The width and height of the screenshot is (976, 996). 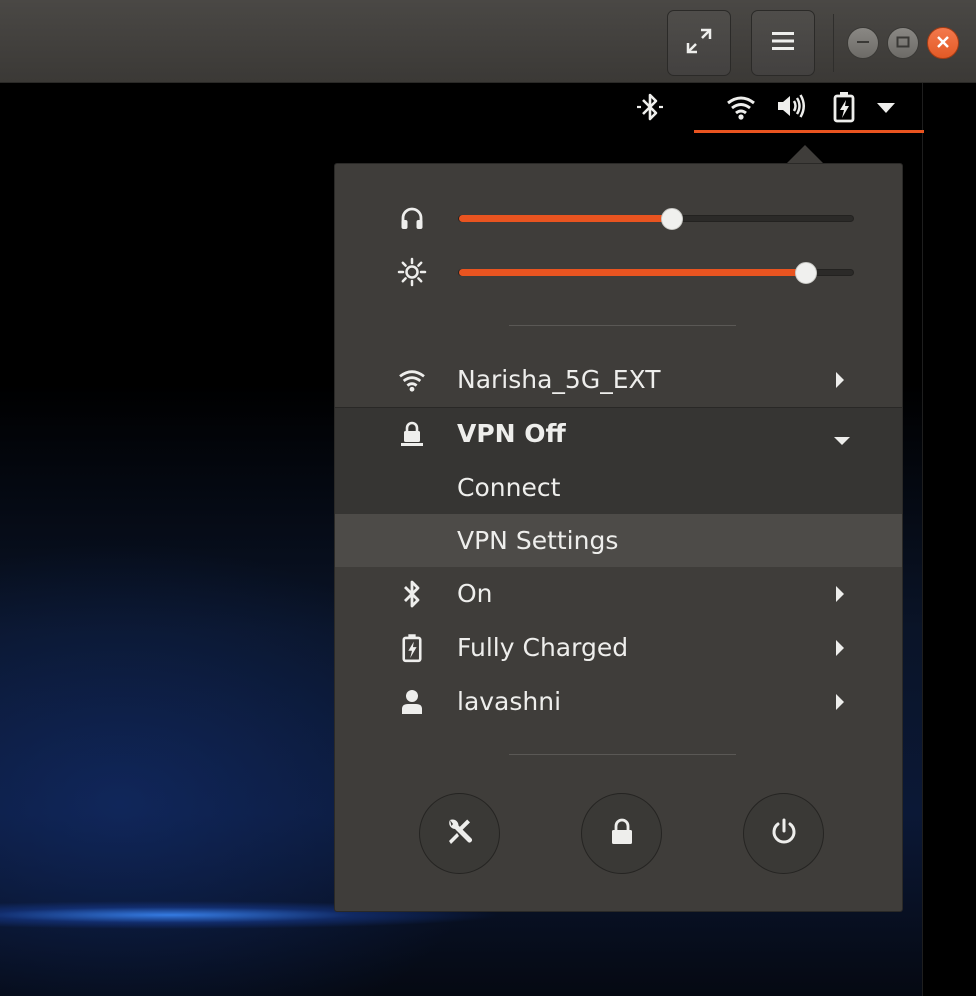 I want to click on bluetooth-menu-item: On, so click(x=618, y=594).